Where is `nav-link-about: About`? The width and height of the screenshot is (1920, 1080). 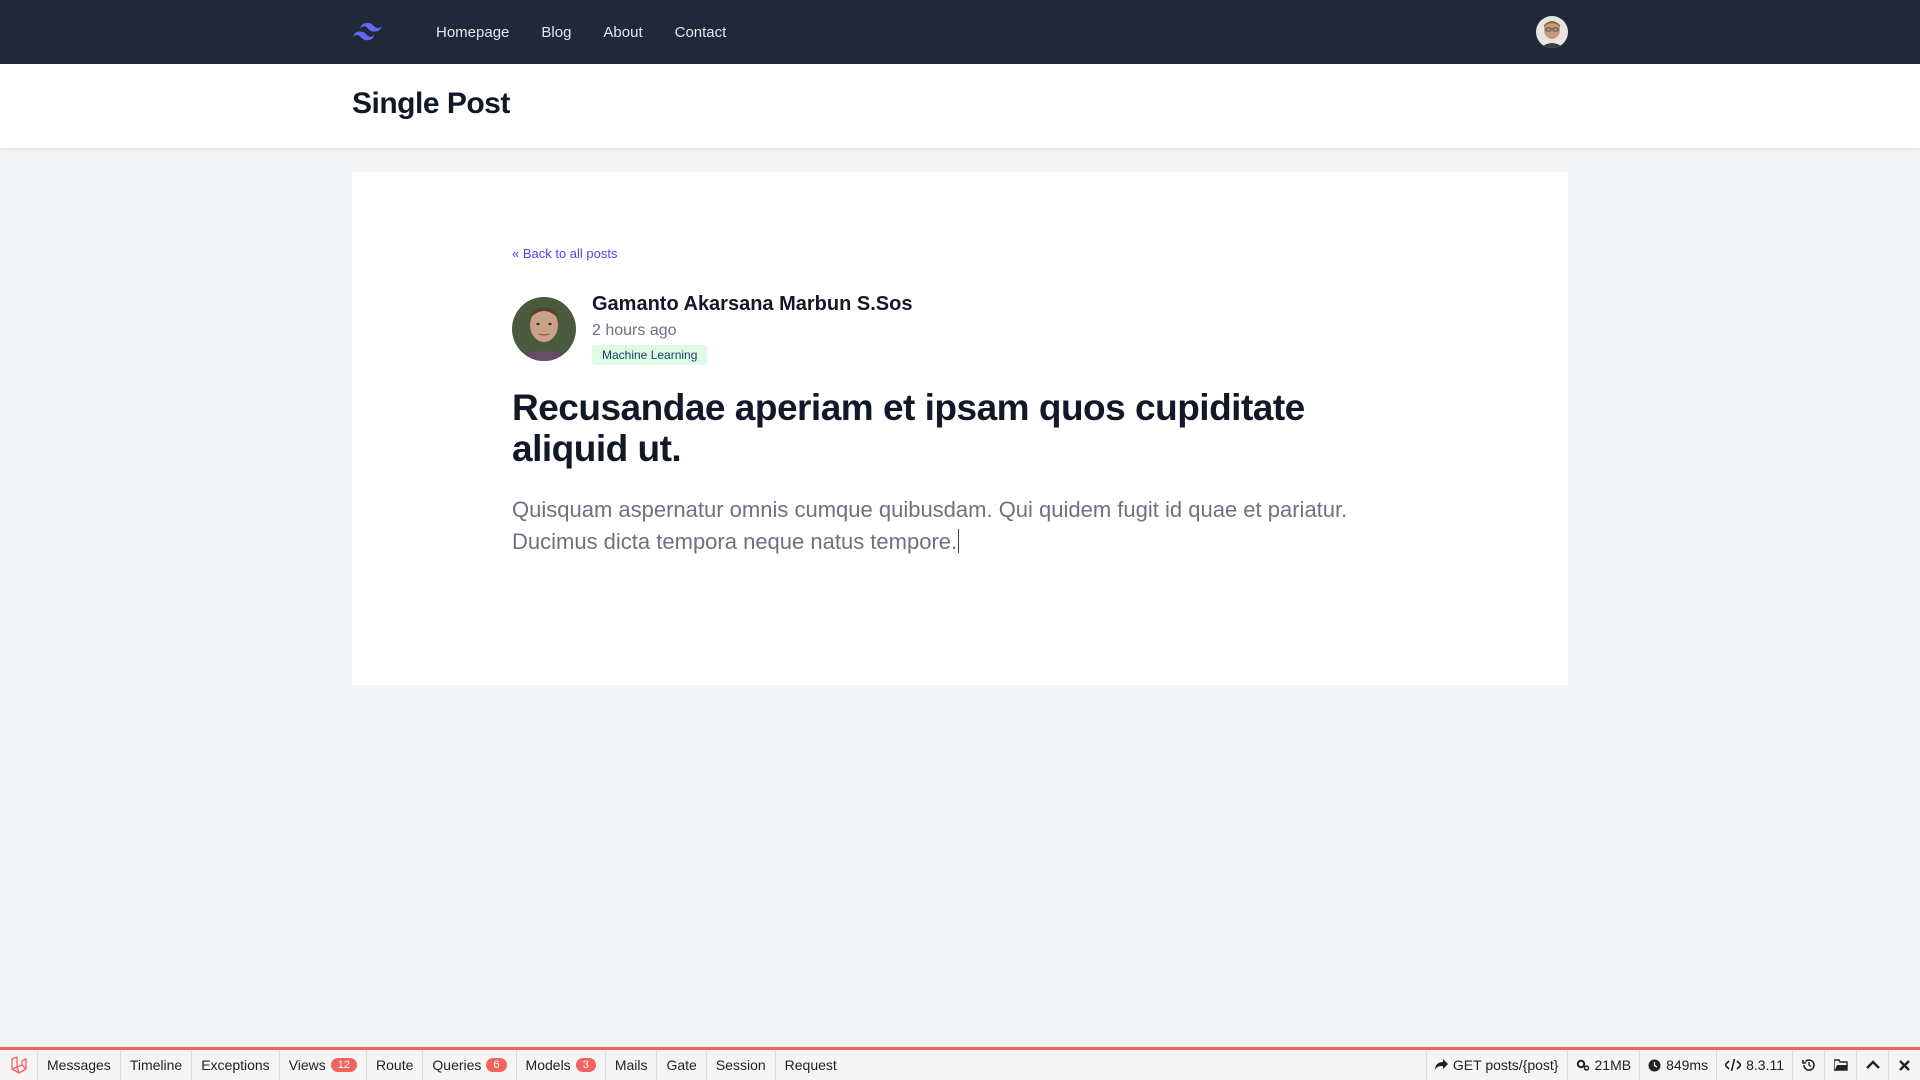 nav-link-about: About is located at coordinates (622, 32).